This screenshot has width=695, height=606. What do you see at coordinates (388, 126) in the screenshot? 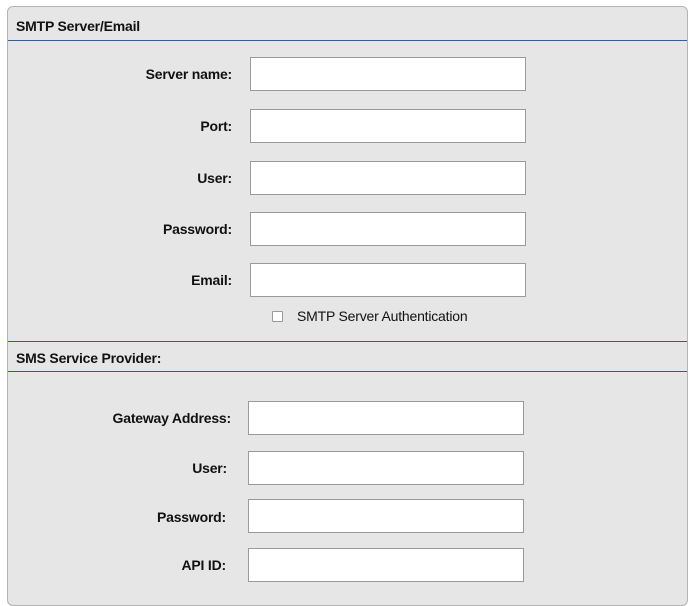
I see `port-input` at bounding box center [388, 126].